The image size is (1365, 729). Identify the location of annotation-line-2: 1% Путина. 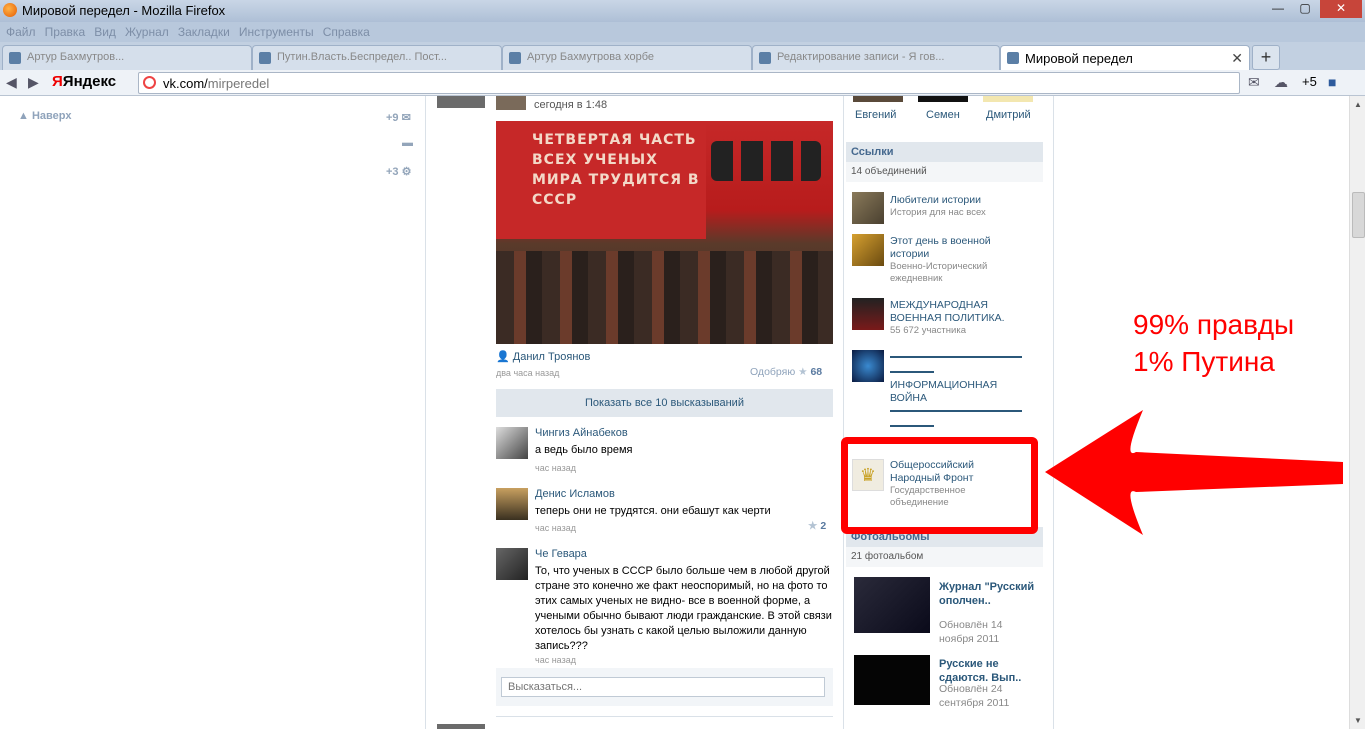
(1204, 361).